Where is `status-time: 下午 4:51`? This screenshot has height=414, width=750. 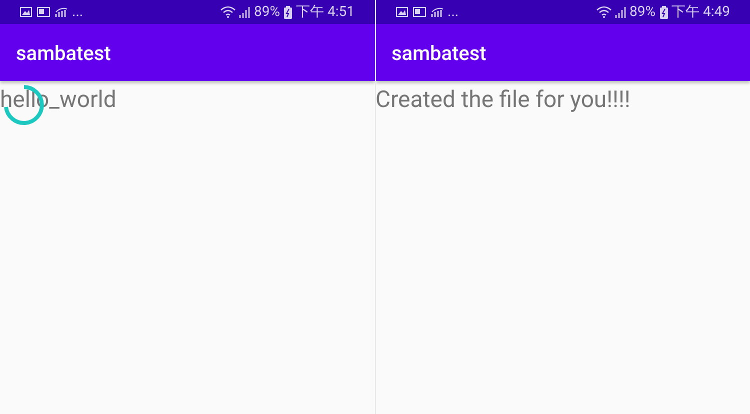
status-time: 下午 4:51 is located at coordinates (325, 12).